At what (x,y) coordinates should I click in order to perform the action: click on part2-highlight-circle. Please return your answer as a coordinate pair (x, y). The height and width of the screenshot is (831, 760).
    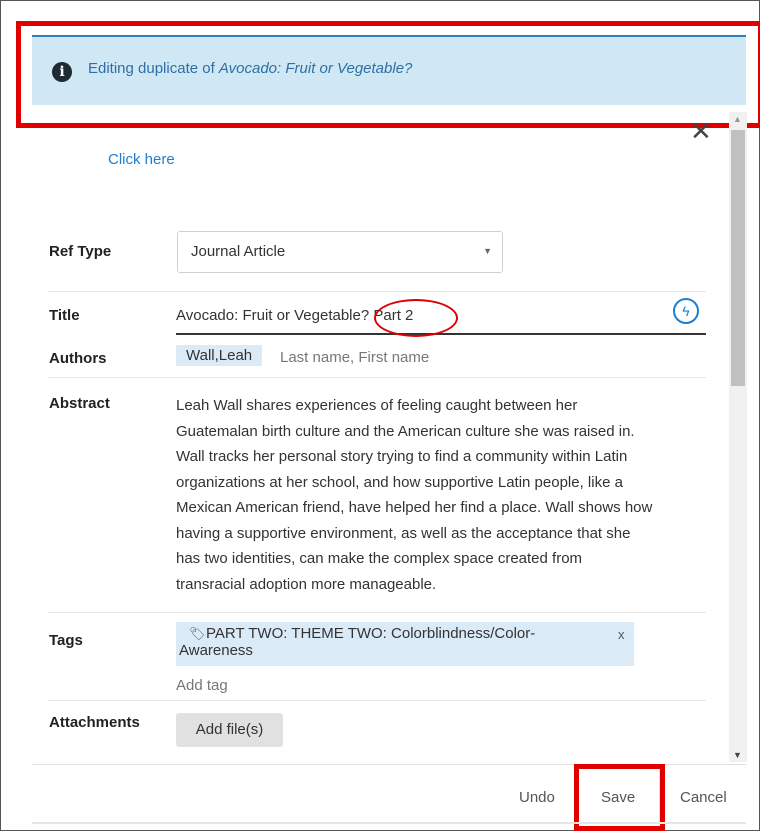
    Looking at the image, I should click on (416, 318).